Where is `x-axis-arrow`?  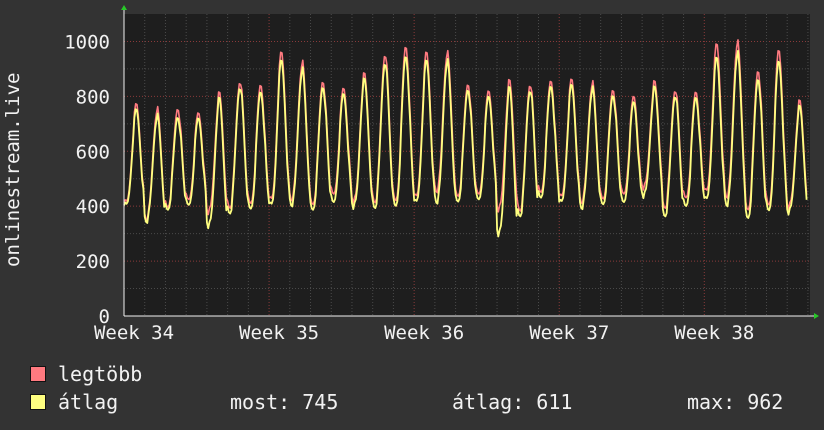 x-axis-arrow is located at coordinates (816, 316).